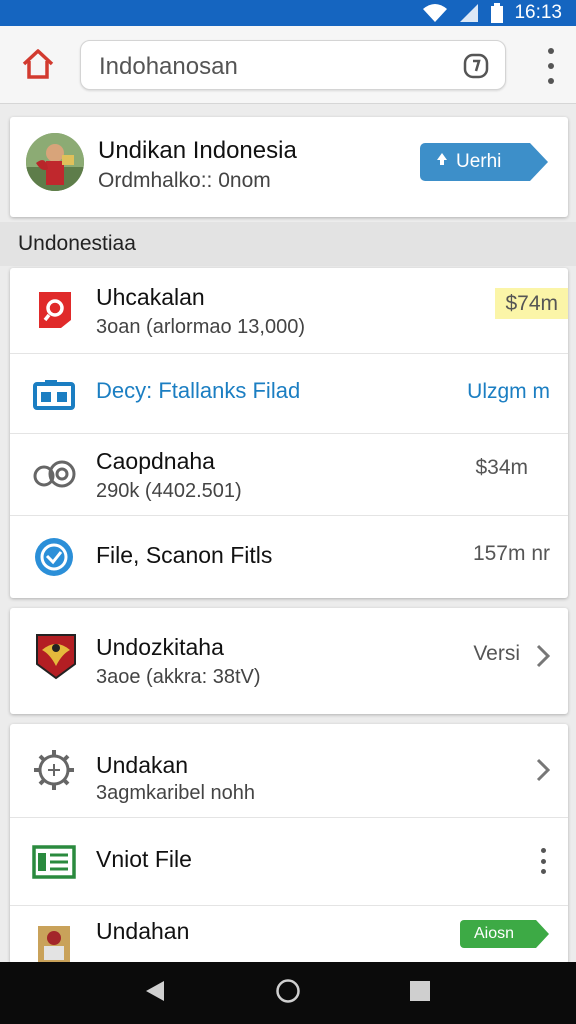 This screenshot has height=1024, width=576. I want to click on back-icon, so click(155, 993).